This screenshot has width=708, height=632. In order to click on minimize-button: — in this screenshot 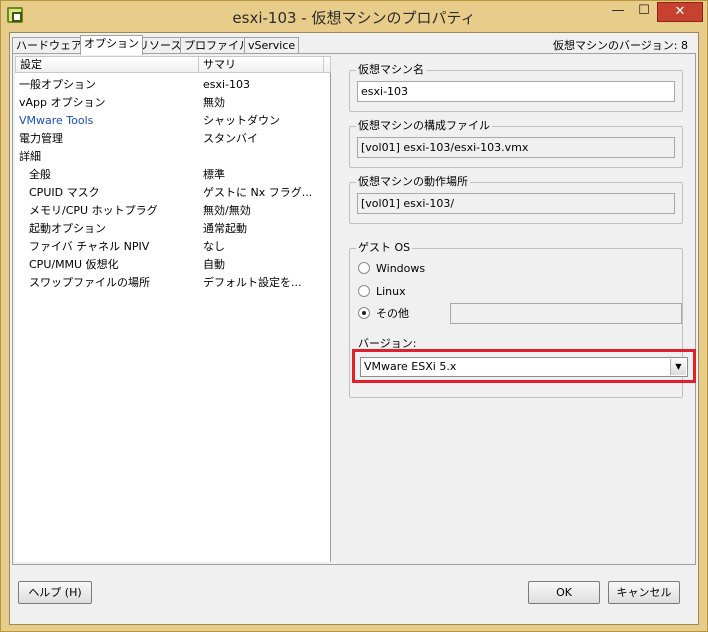, I will do `click(618, 12)`.